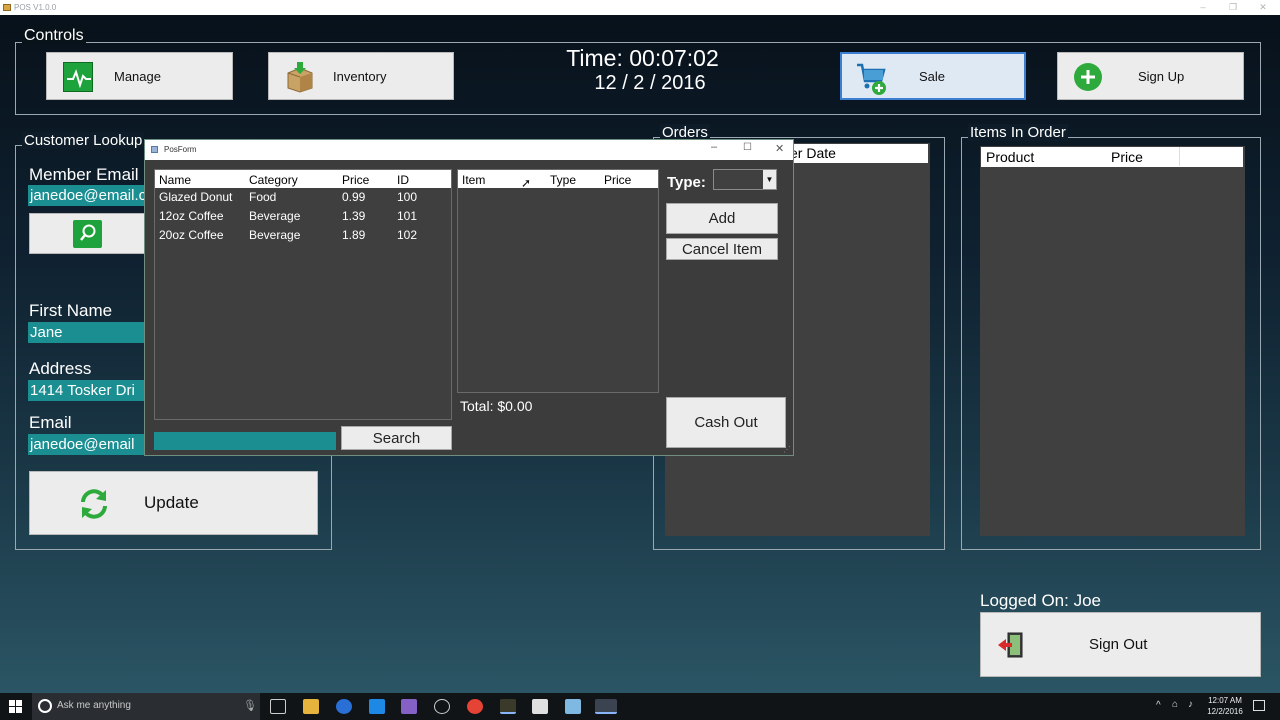  Describe the element at coordinates (1225, 700) in the screenshot. I see `tray-time: 12:07 AM` at that location.